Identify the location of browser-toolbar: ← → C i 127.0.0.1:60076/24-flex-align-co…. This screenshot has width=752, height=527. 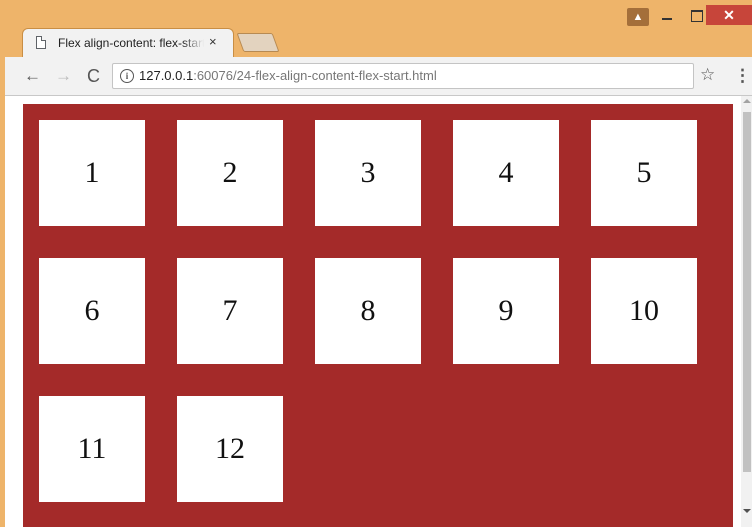
(378, 76).